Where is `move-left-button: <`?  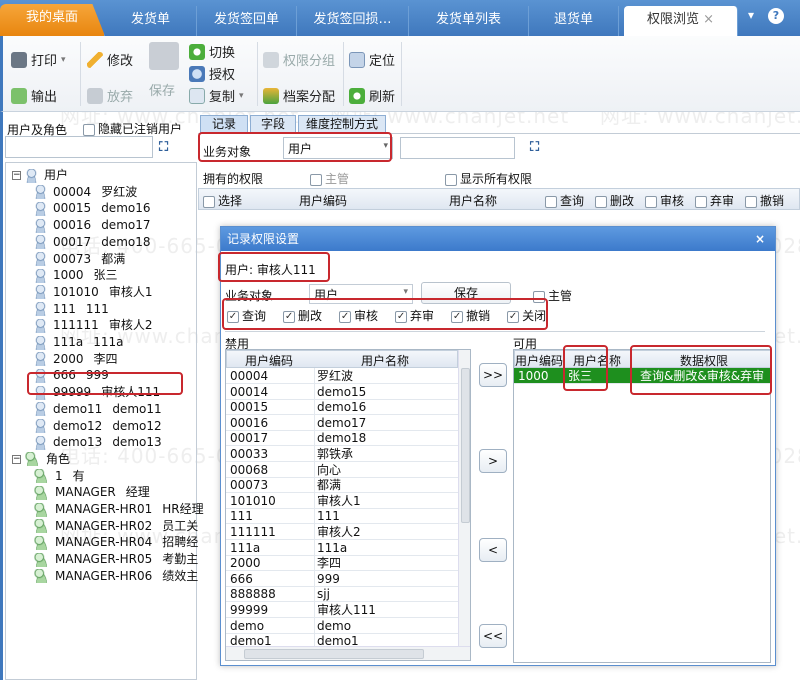
move-left-button: < is located at coordinates (493, 550).